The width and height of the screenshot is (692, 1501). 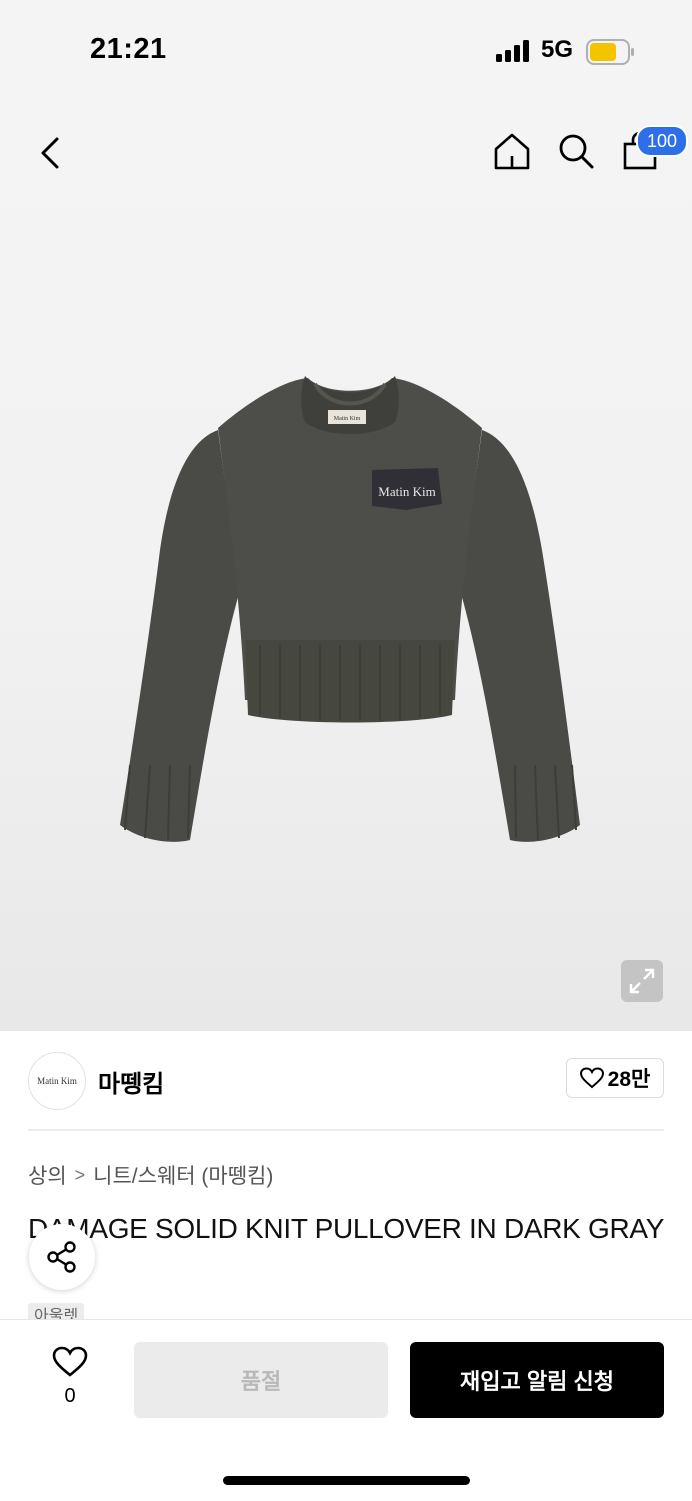 I want to click on signal-icon, so click(x=512, y=51).